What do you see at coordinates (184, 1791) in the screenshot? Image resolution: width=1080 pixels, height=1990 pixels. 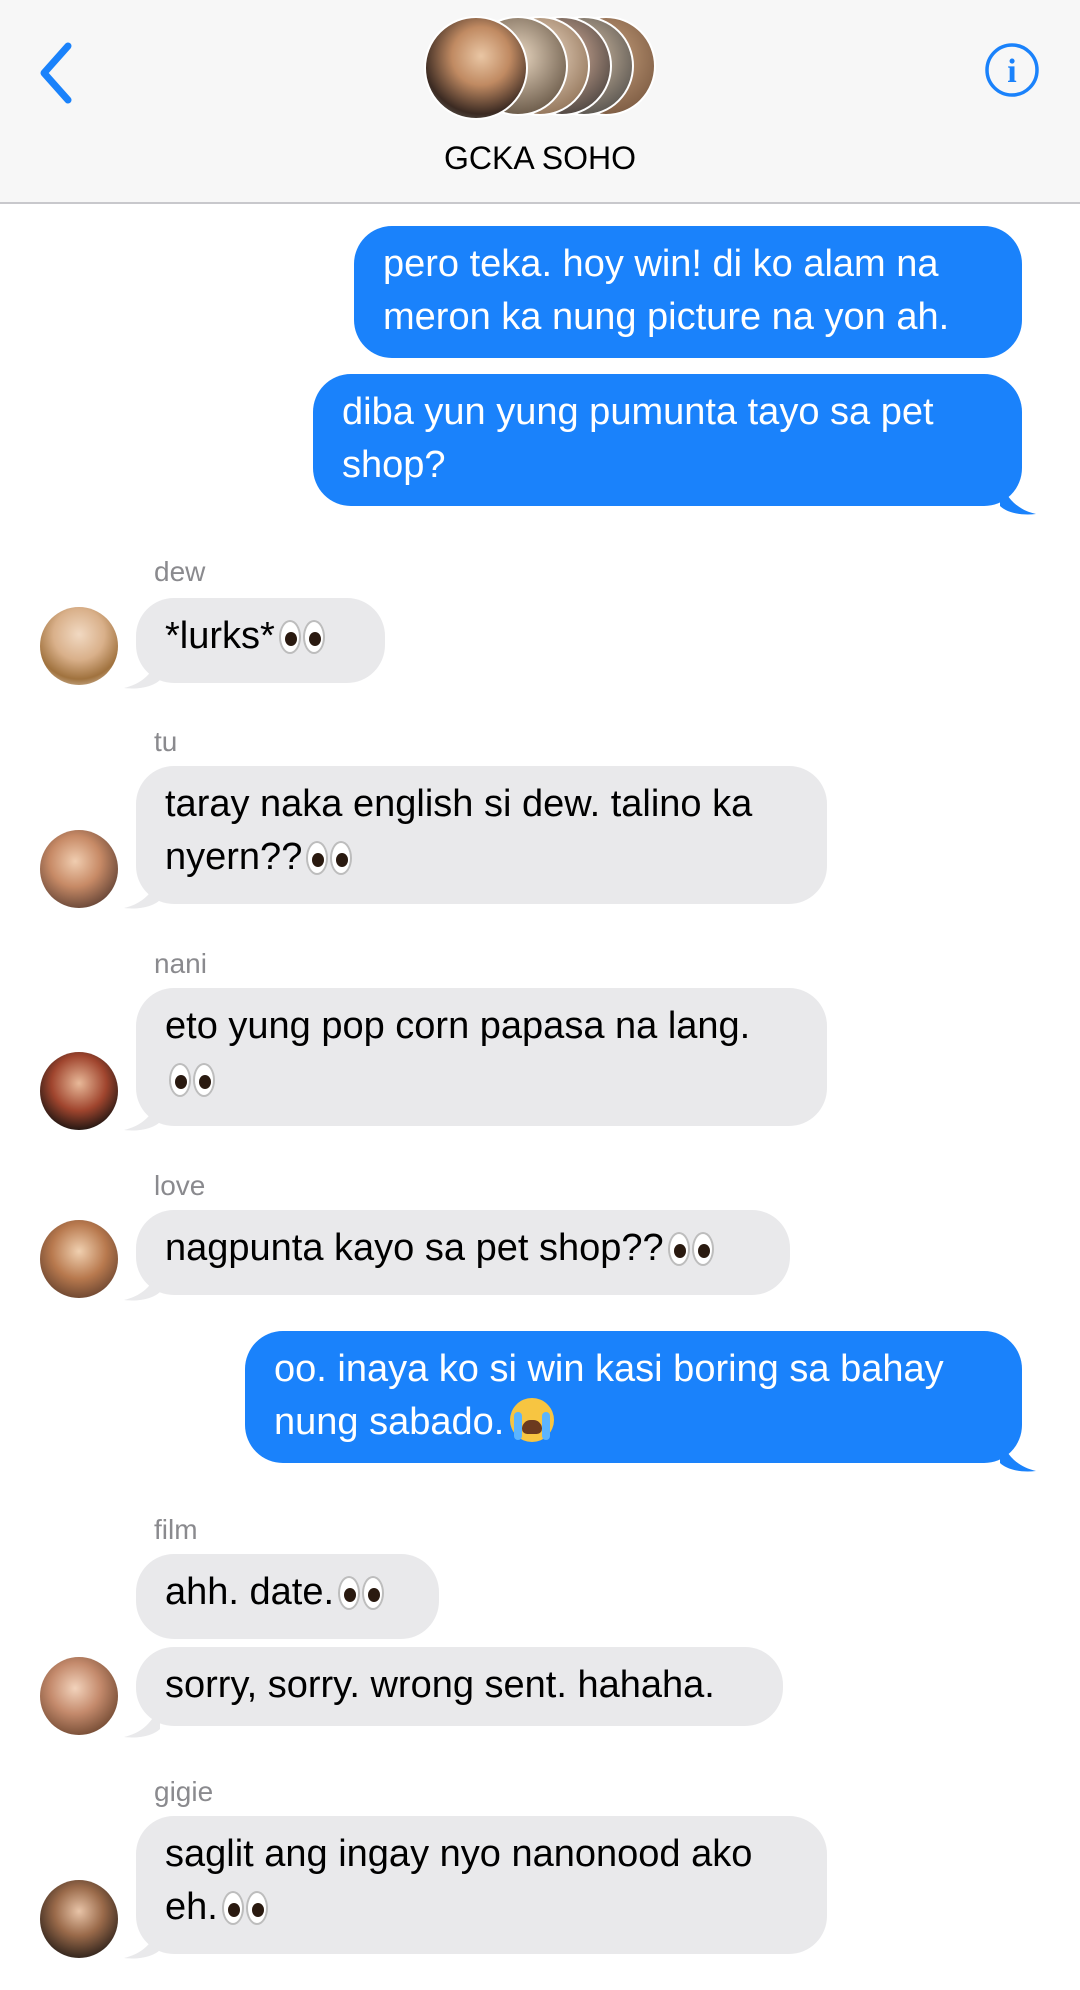 I see `sender-name: gigie` at bounding box center [184, 1791].